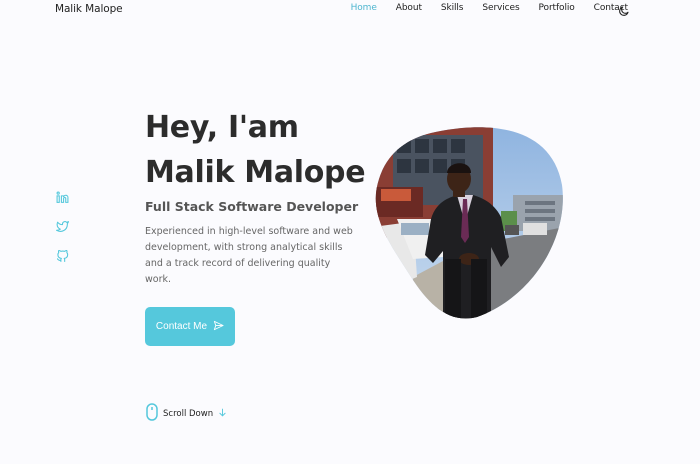 This screenshot has width=700, height=464. What do you see at coordinates (624, 9) in the screenshot?
I see `moon-icon` at bounding box center [624, 9].